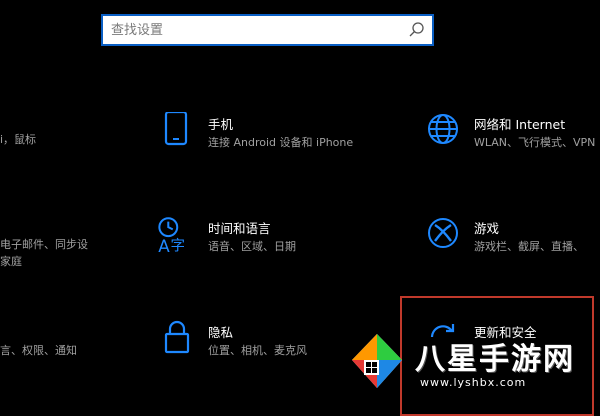 The height and width of the screenshot is (416, 600). What do you see at coordinates (44, 253) in the screenshot?
I see `edge-text-accounts: 电子邮件、同步设 家庭` at bounding box center [44, 253].